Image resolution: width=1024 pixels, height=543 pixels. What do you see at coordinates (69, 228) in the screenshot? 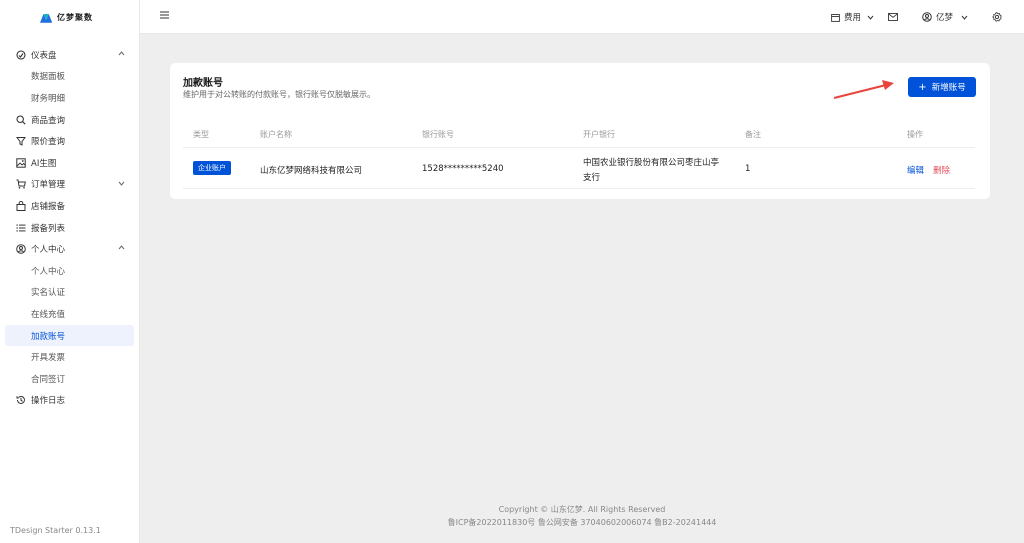
I see `sidebar-item-report-list: 报备列表` at bounding box center [69, 228].